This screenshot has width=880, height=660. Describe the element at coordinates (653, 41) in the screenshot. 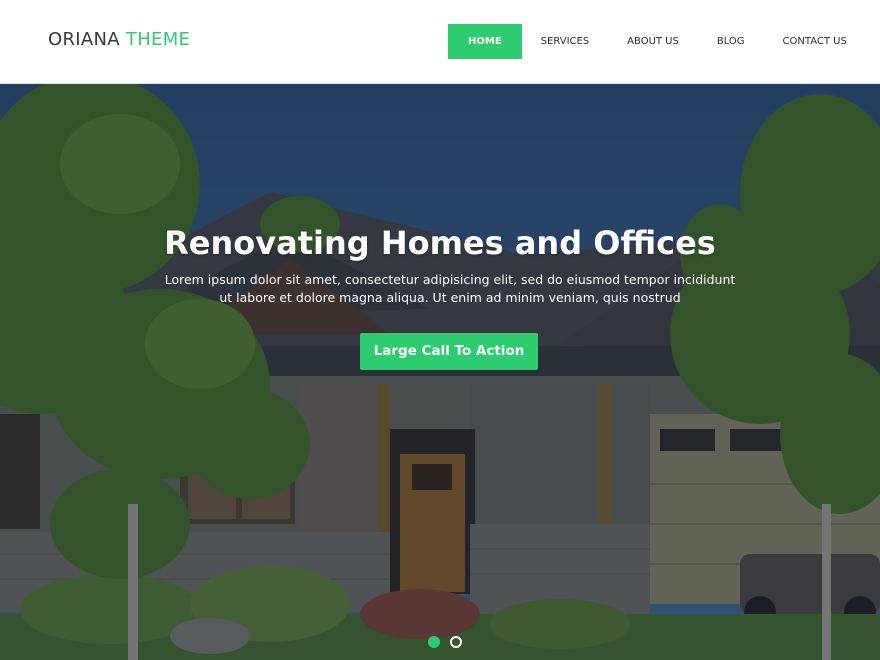

I see `nav-item-about-us: ABOUT US` at that location.